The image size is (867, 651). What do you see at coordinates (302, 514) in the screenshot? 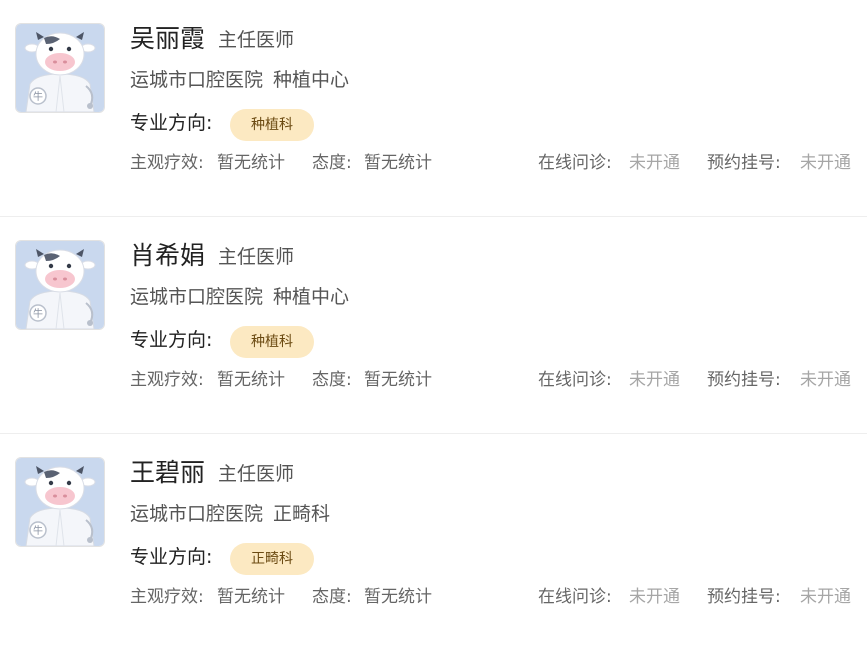
I see `department-name: 正畸科` at bounding box center [302, 514].